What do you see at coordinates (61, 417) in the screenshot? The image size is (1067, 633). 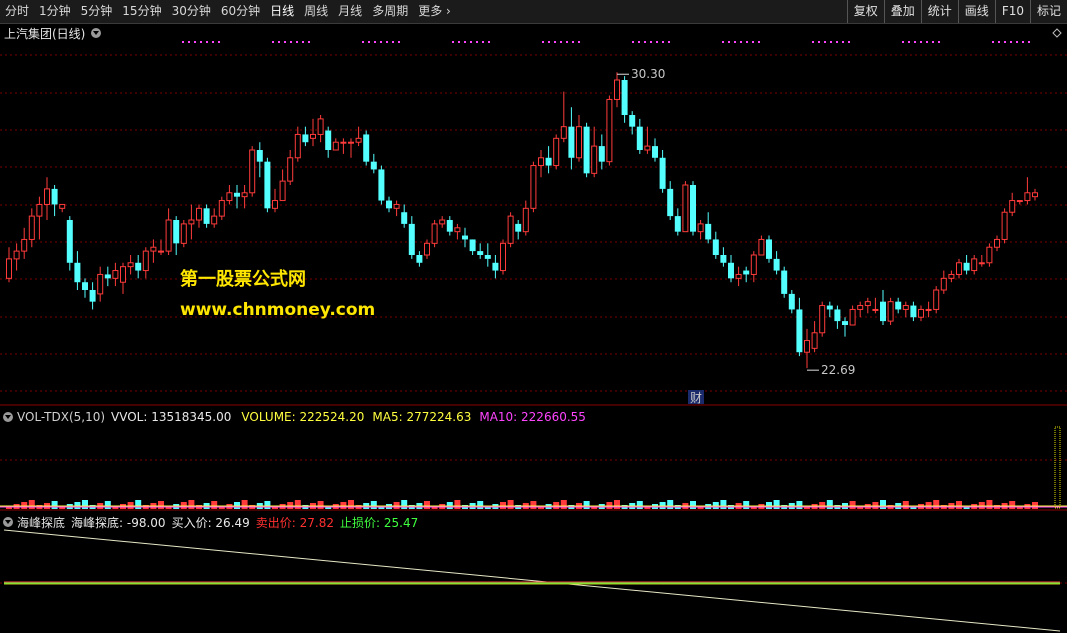 I see `vol-indicator-name: VOL-TDX(5,10)` at bounding box center [61, 417].